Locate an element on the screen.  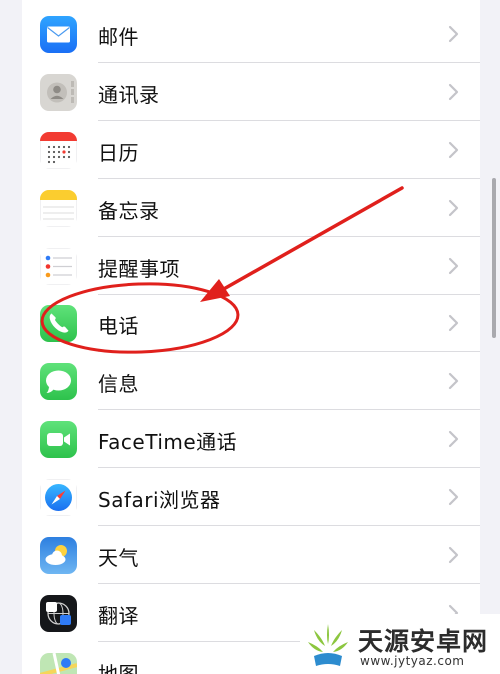
settings-item-weather: 天气 is located at coordinates (251, 555).